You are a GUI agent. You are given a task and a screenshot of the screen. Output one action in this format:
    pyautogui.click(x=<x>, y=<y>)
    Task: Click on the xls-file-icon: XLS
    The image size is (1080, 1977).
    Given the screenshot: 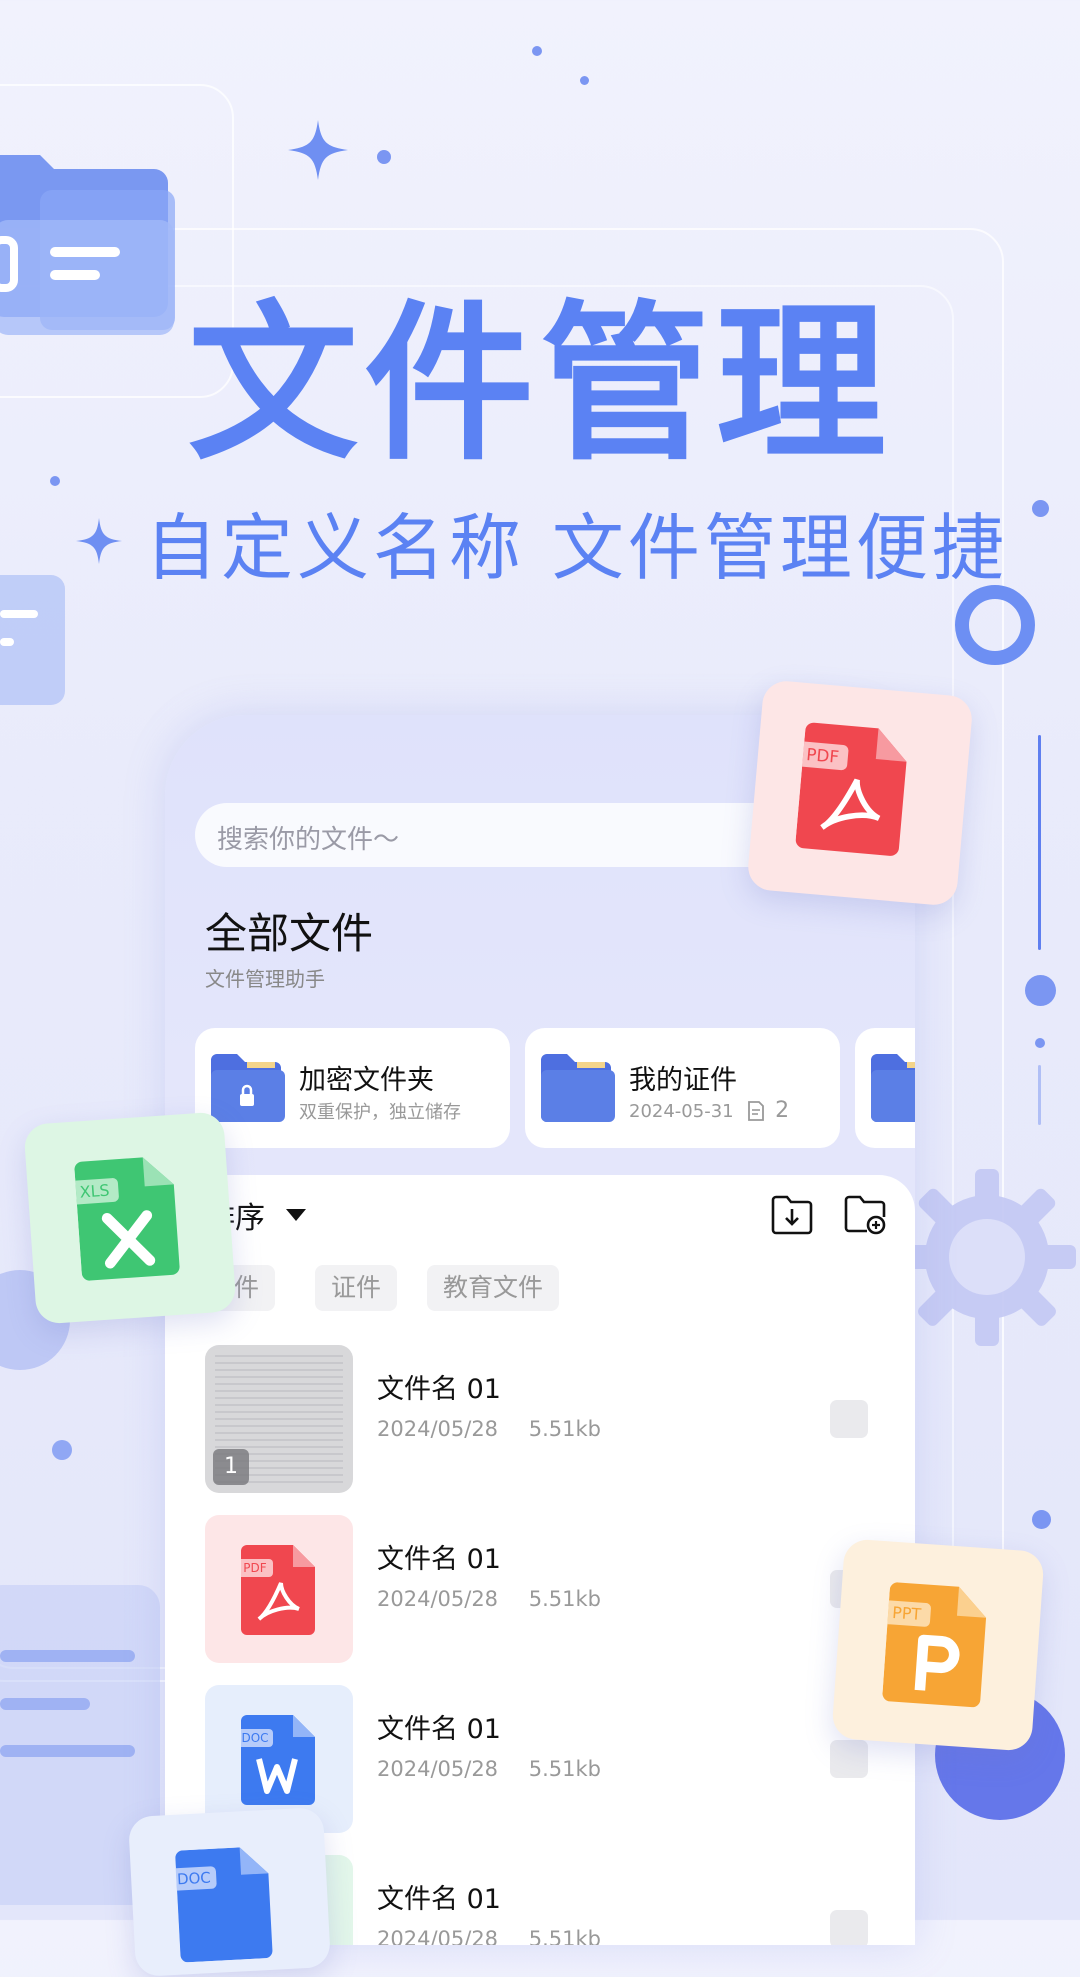 What is the action you would take?
    pyautogui.click(x=126, y=1219)
    